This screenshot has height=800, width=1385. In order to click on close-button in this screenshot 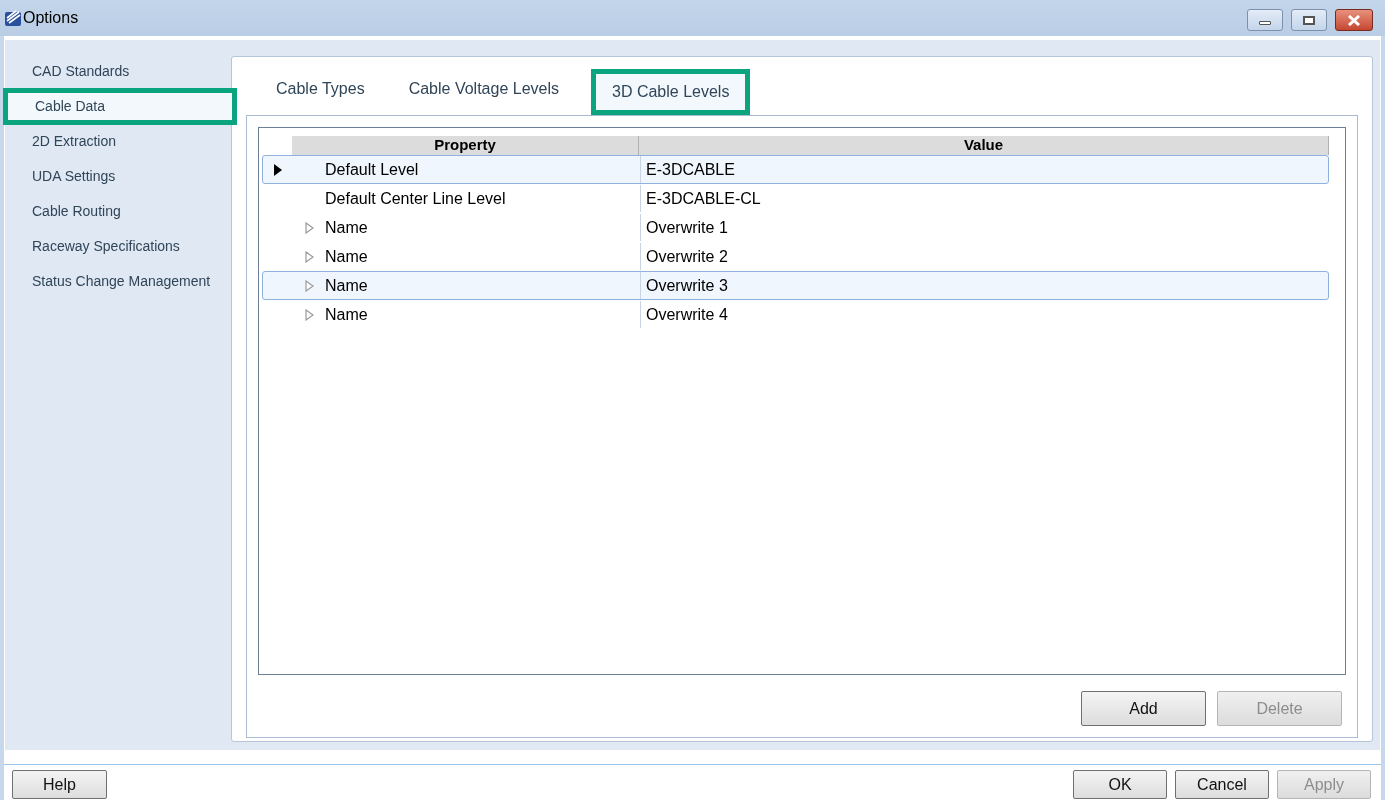, I will do `click(1354, 20)`.